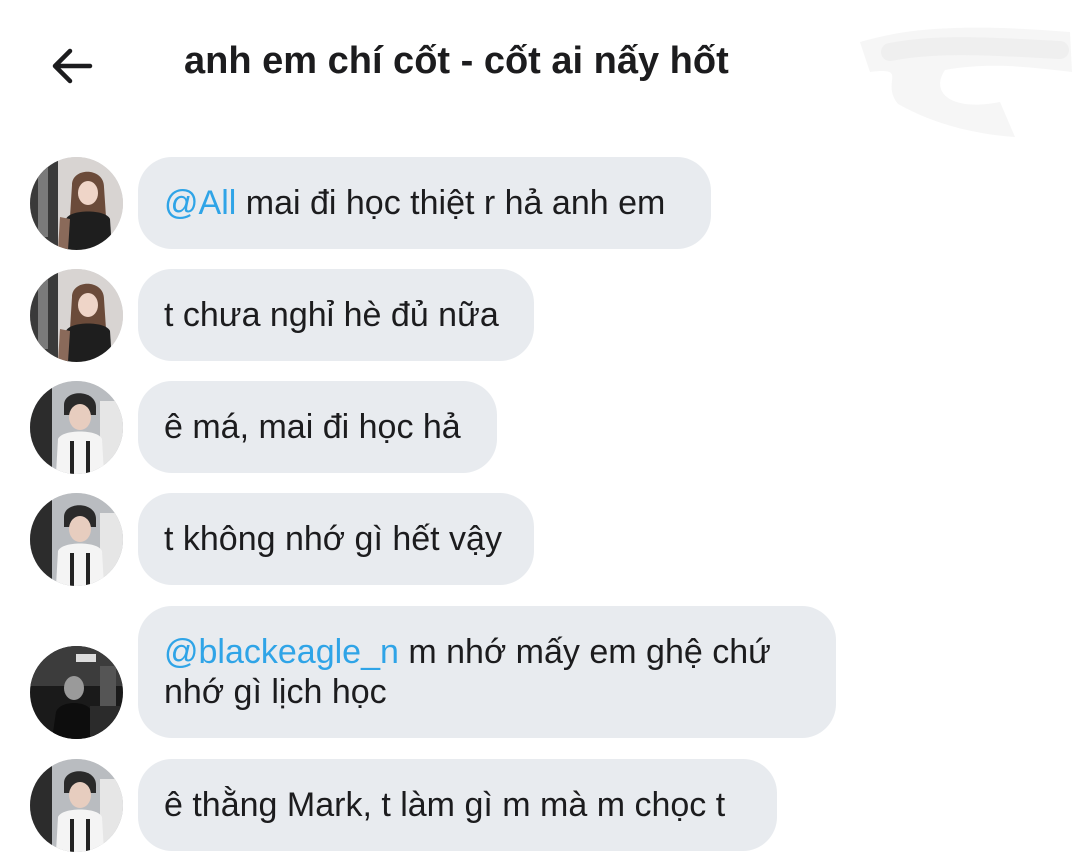 This screenshot has width=1080, height=854. I want to click on message-text: t chưa nghỉ hè đủ nữa, so click(331, 315).